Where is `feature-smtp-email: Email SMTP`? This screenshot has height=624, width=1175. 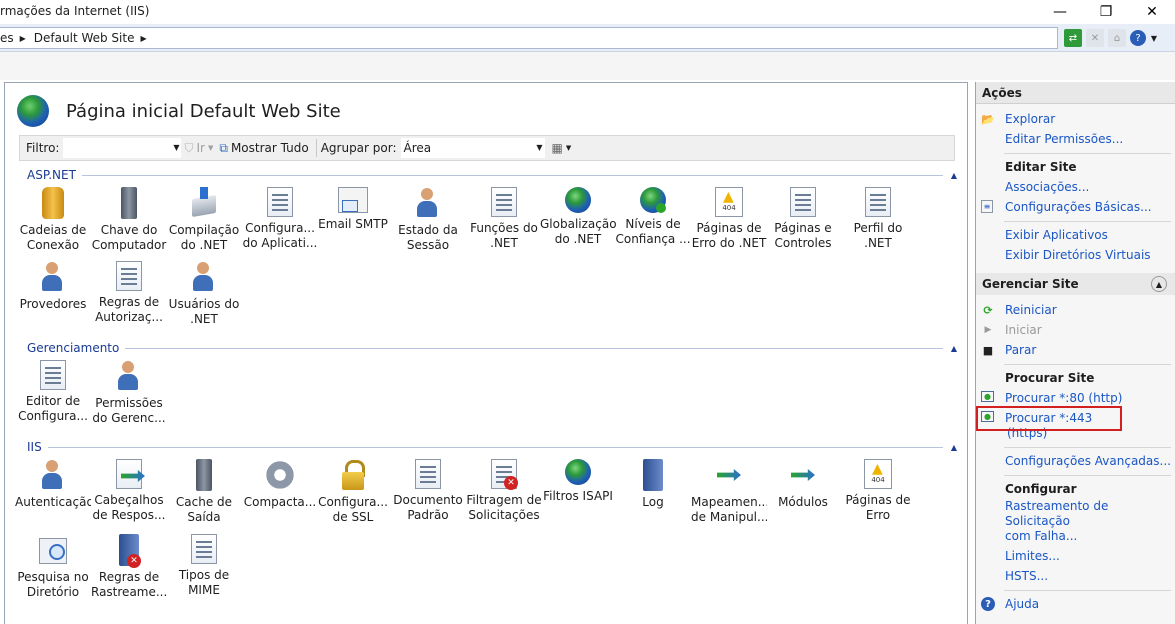
feature-smtp-email: Email SMTP is located at coordinates (353, 209).